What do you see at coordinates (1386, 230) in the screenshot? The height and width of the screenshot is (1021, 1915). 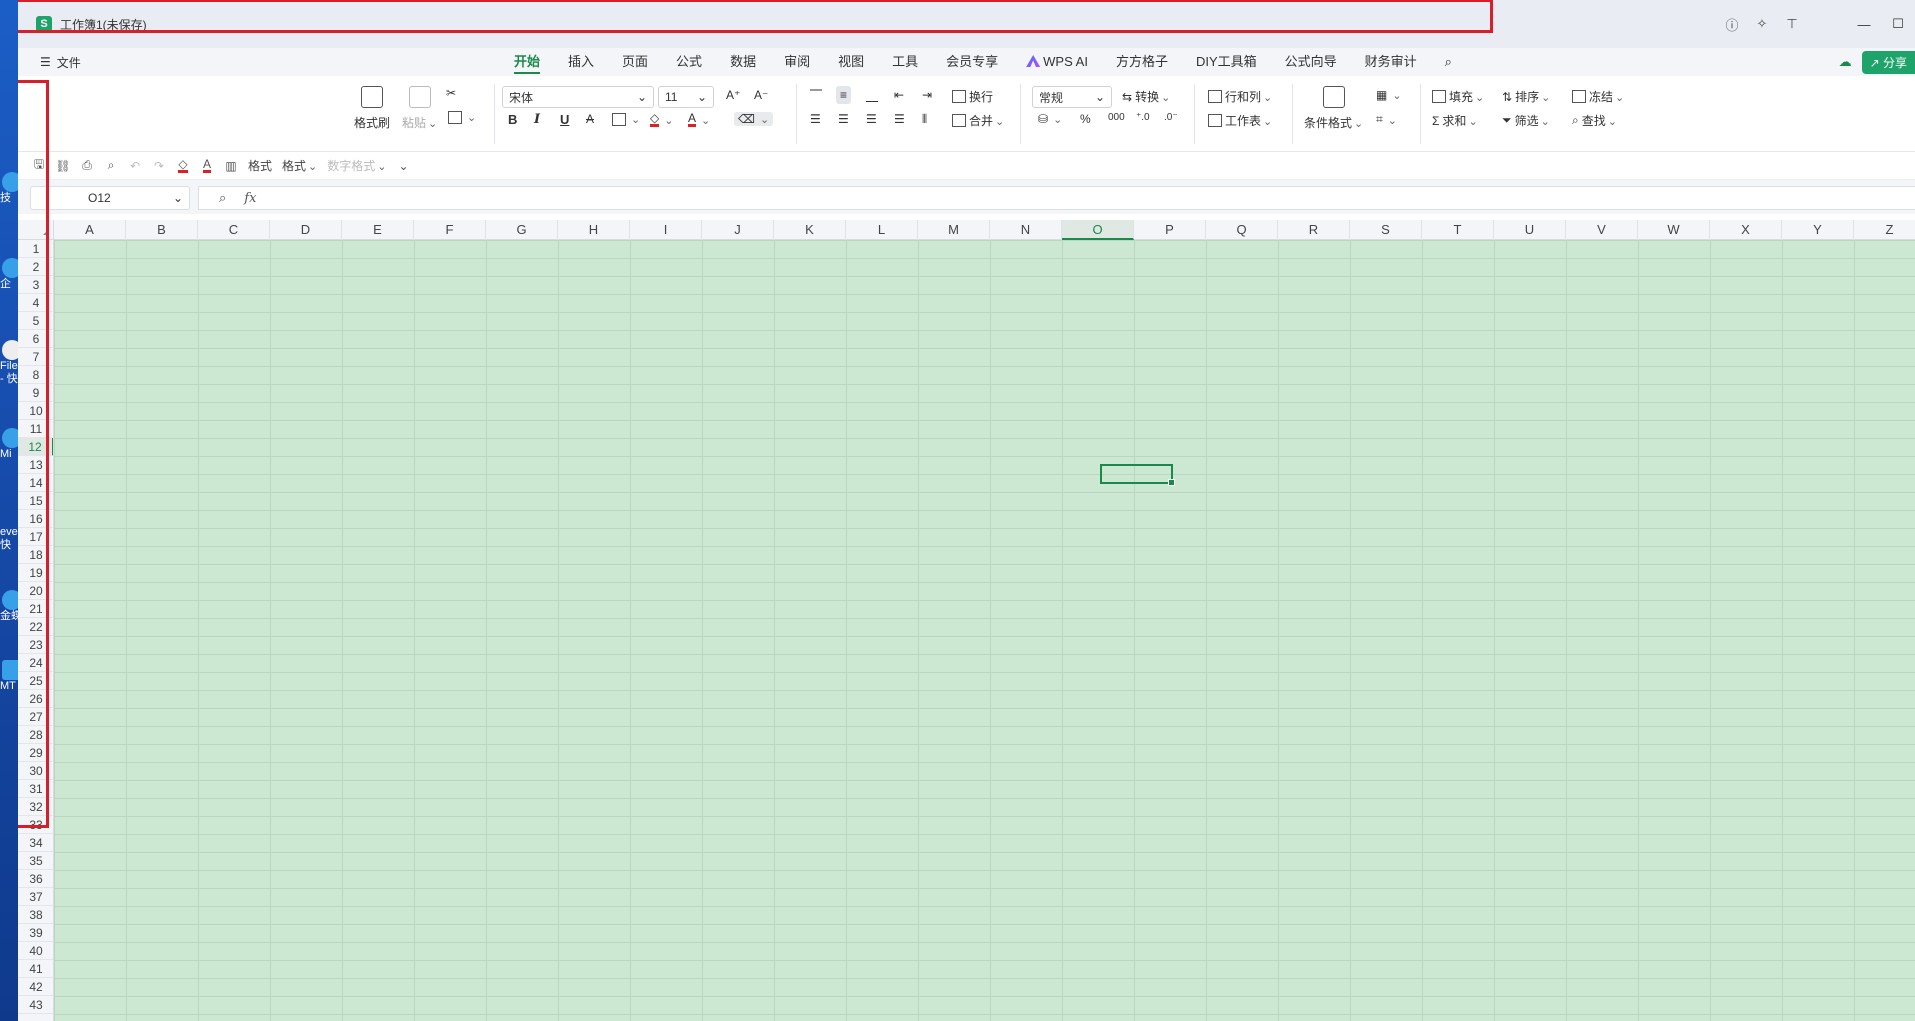 I see `column-header-s: S` at bounding box center [1386, 230].